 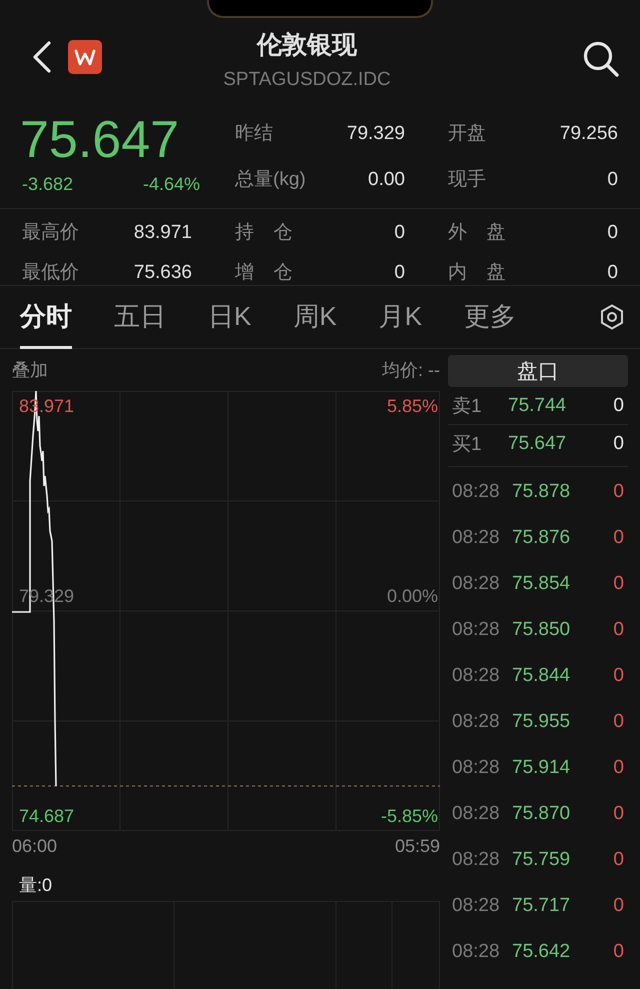 I want to click on chart-tab: 更多, so click(x=490, y=317).